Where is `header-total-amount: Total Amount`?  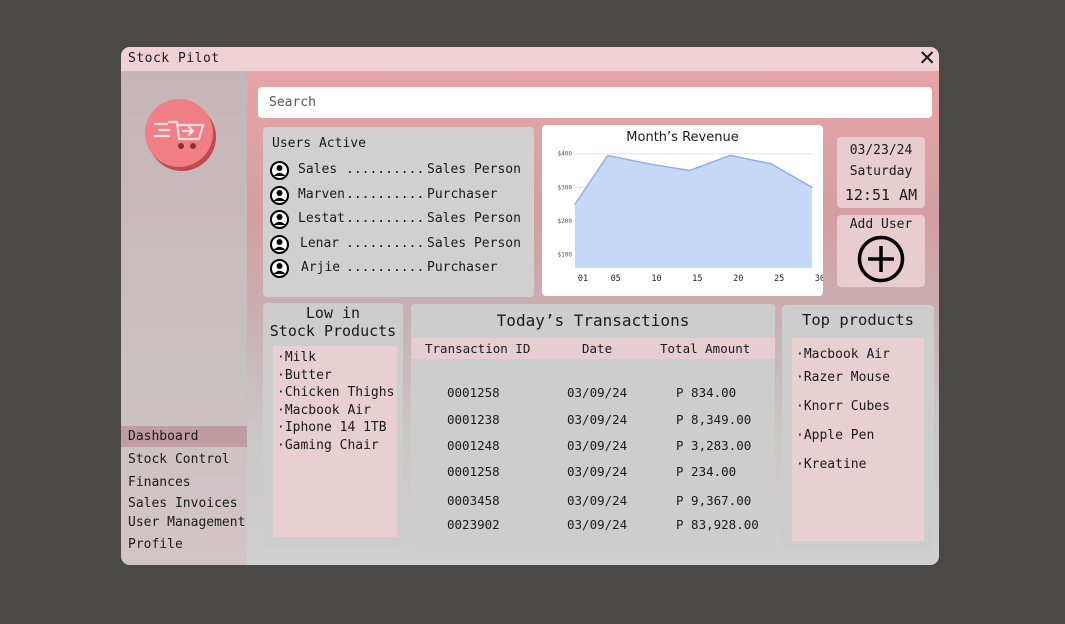
header-total-amount: Total Amount is located at coordinates (705, 348).